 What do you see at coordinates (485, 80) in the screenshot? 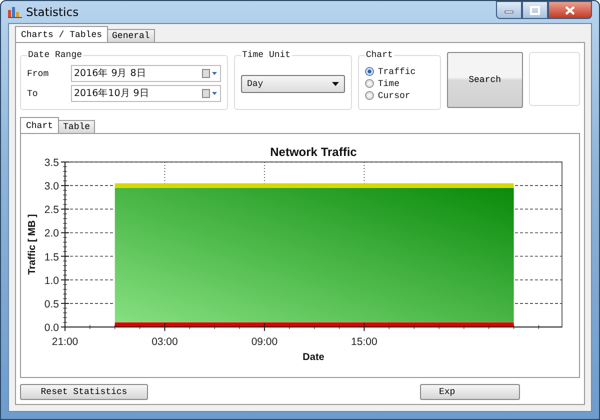
I see `search-button: Search` at bounding box center [485, 80].